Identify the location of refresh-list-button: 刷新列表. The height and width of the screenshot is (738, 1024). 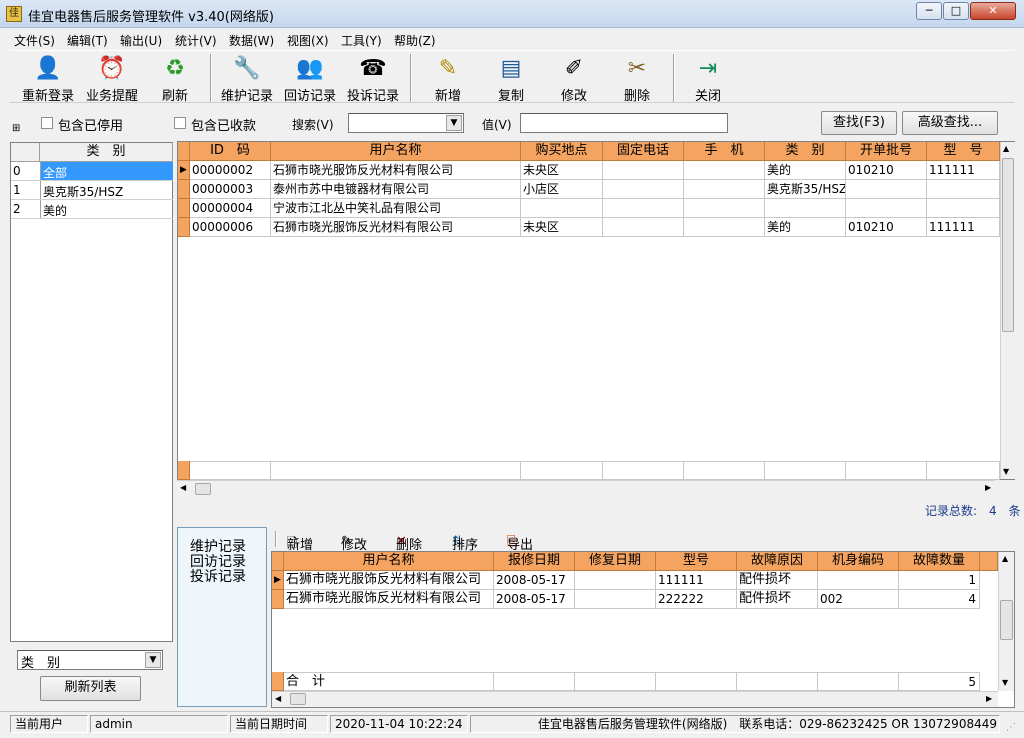
(90, 688).